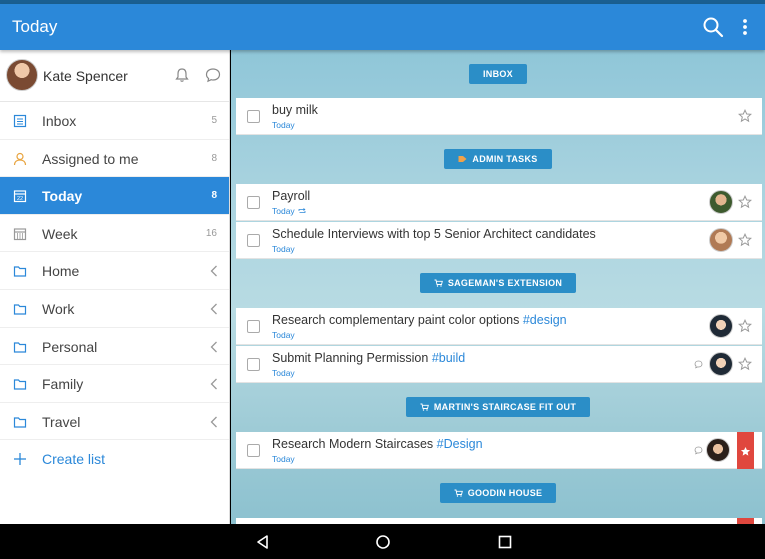  I want to click on inbox-icon, so click(20, 121).